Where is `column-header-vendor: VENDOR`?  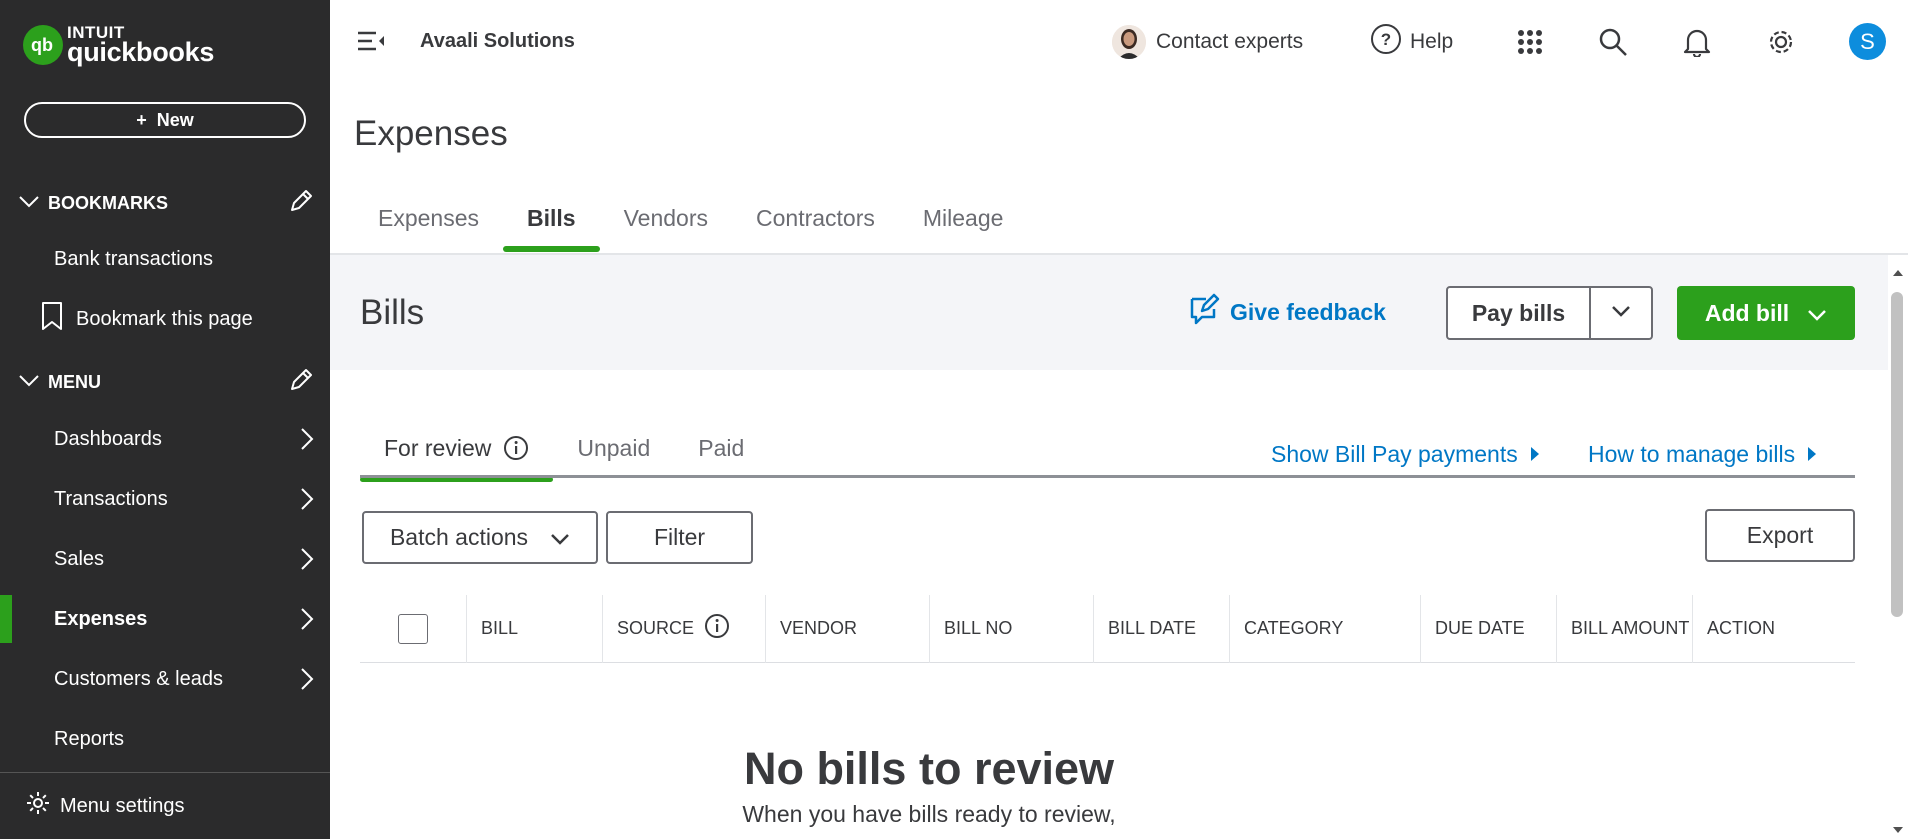 column-header-vendor: VENDOR is located at coordinates (848, 628).